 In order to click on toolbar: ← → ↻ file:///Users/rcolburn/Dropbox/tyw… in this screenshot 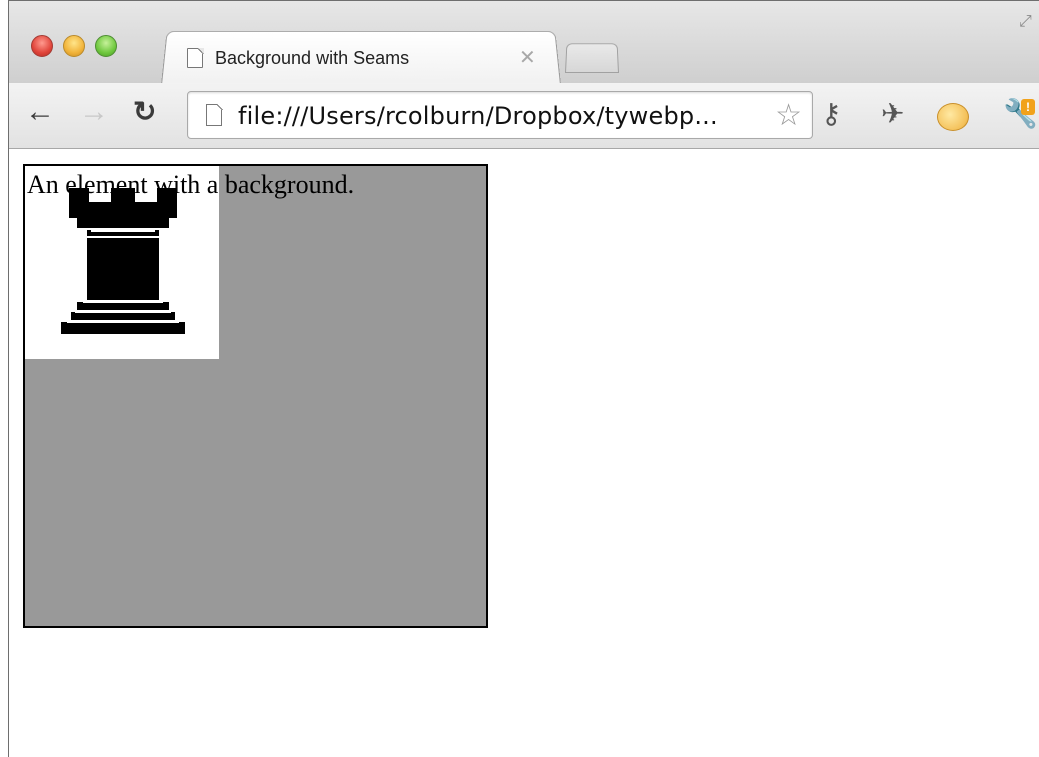, I will do `click(524, 116)`.